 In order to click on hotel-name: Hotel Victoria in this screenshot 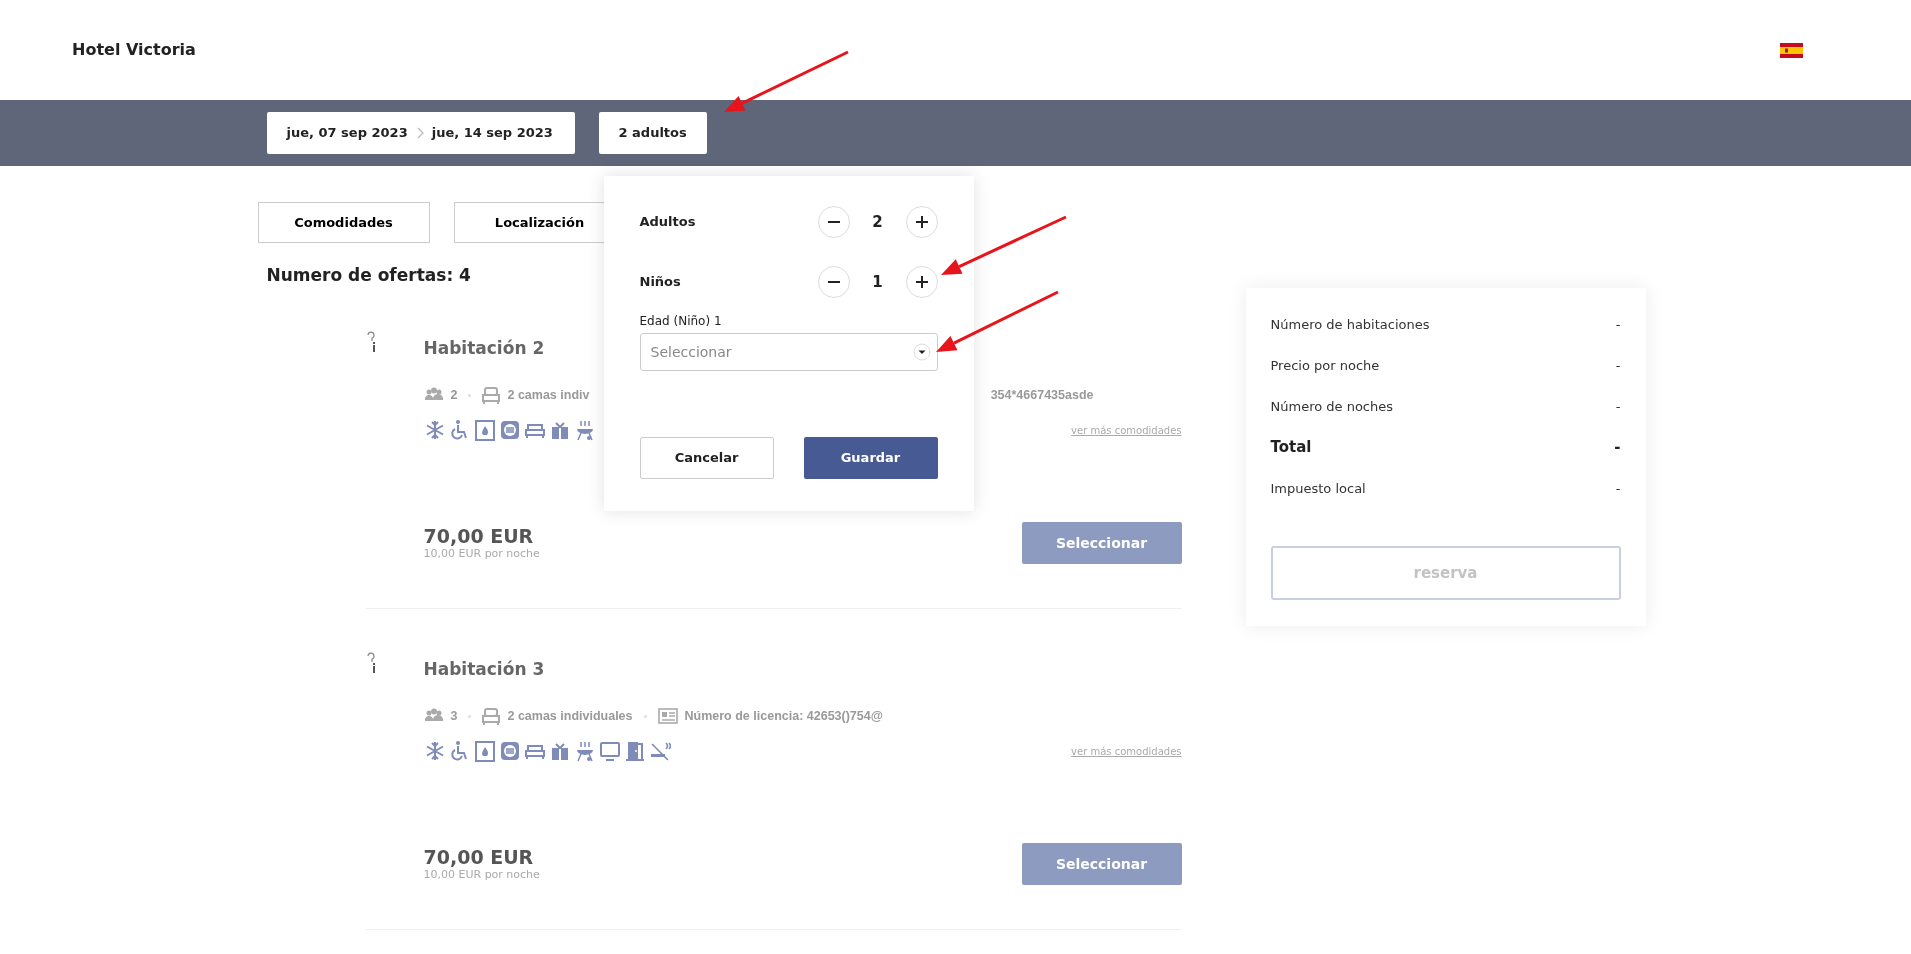, I will do `click(134, 50)`.